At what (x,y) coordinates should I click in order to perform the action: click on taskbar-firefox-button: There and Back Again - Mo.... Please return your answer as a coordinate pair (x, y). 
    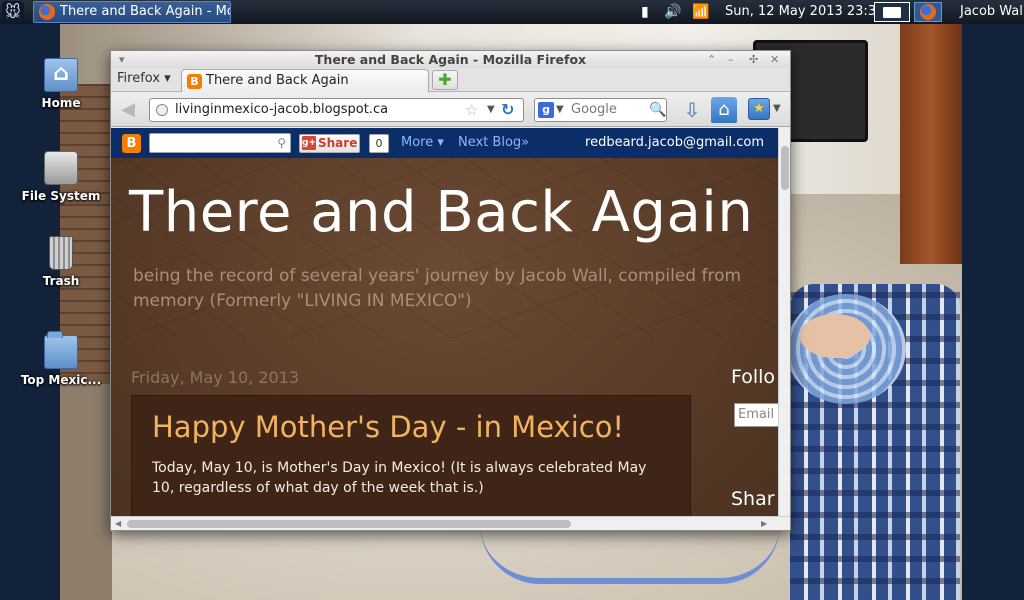
    Looking at the image, I should click on (132, 12).